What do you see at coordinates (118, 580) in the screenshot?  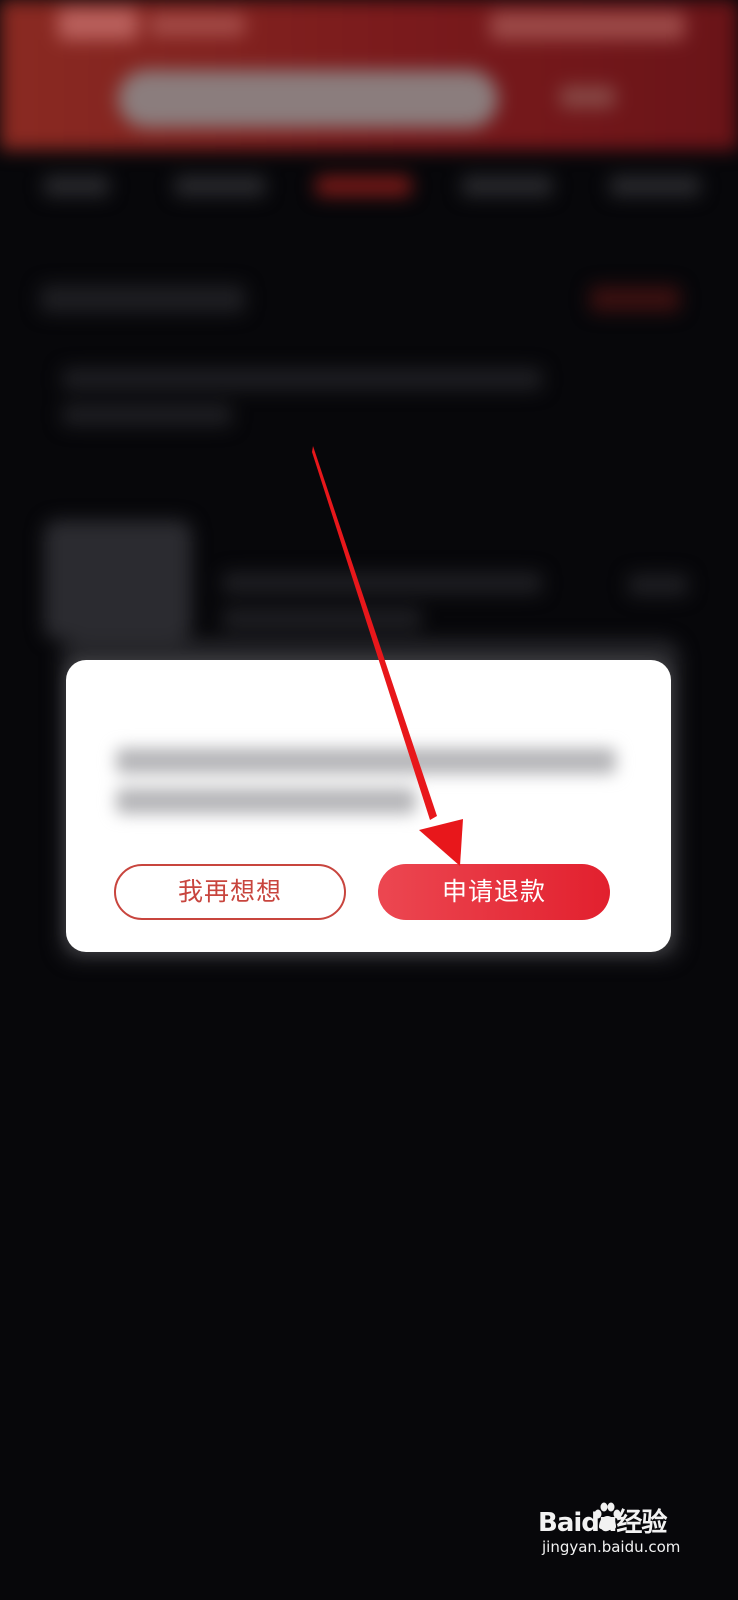 I see `product-thumbnail` at bounding box center [118, 580].